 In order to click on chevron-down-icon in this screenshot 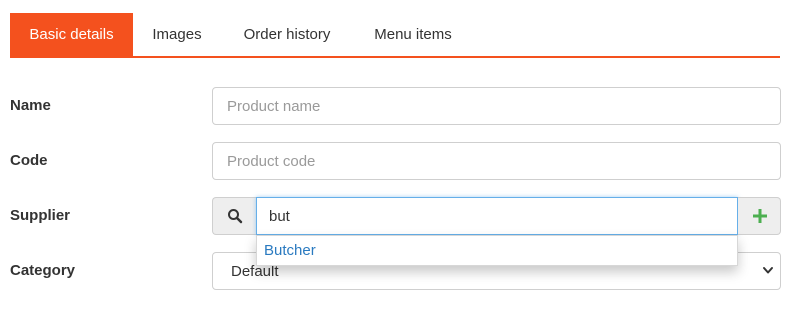, I will do `click(768, 270)`.